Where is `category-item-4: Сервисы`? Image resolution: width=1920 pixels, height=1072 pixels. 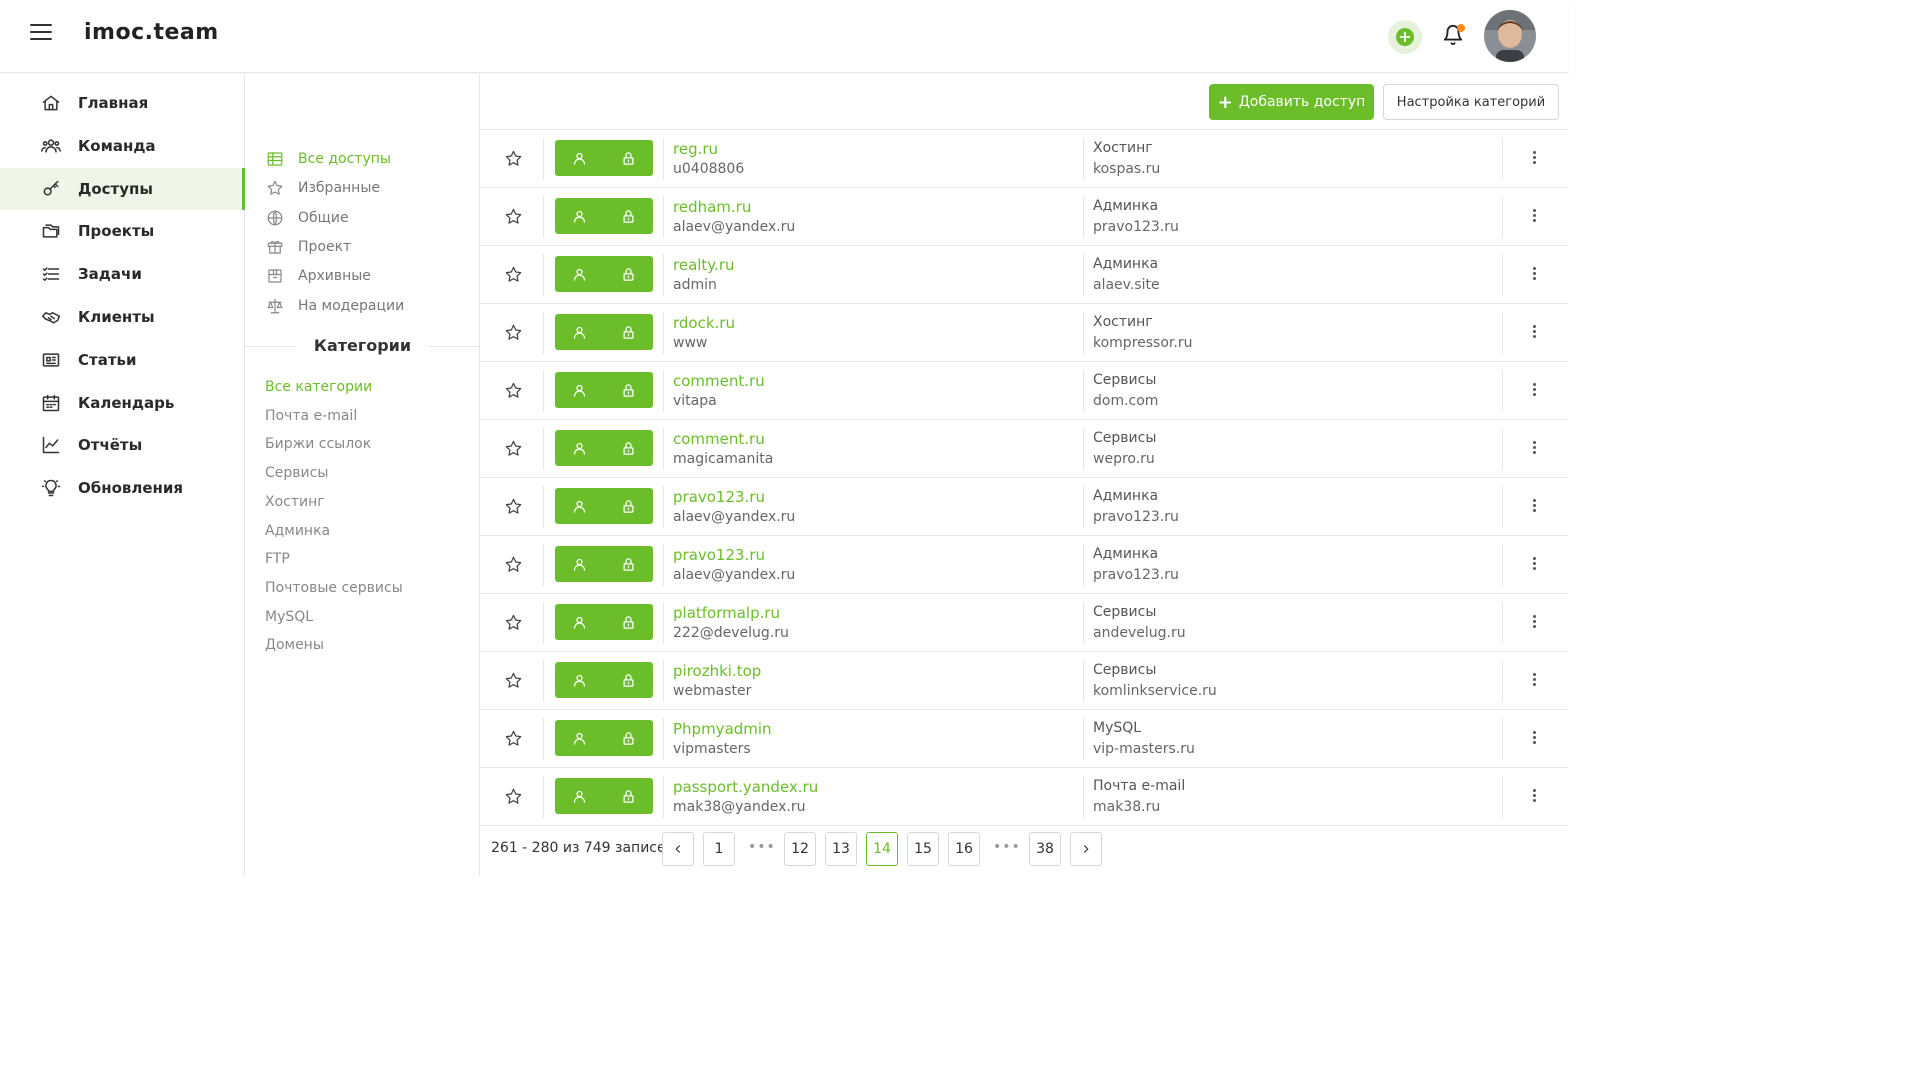
category-item-4: Сервисы is located at coordinates (296, 473).